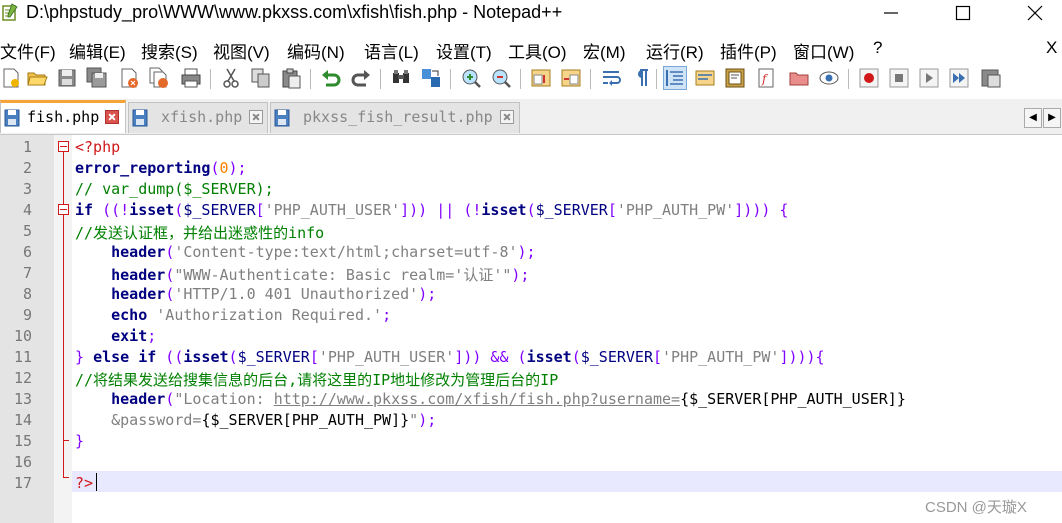 The width and height of the screenshot is (1062, 523). What do you see at coordinates (191, 78) in the screenshot?
I see `print-icon` at bounding box center [191, 78].